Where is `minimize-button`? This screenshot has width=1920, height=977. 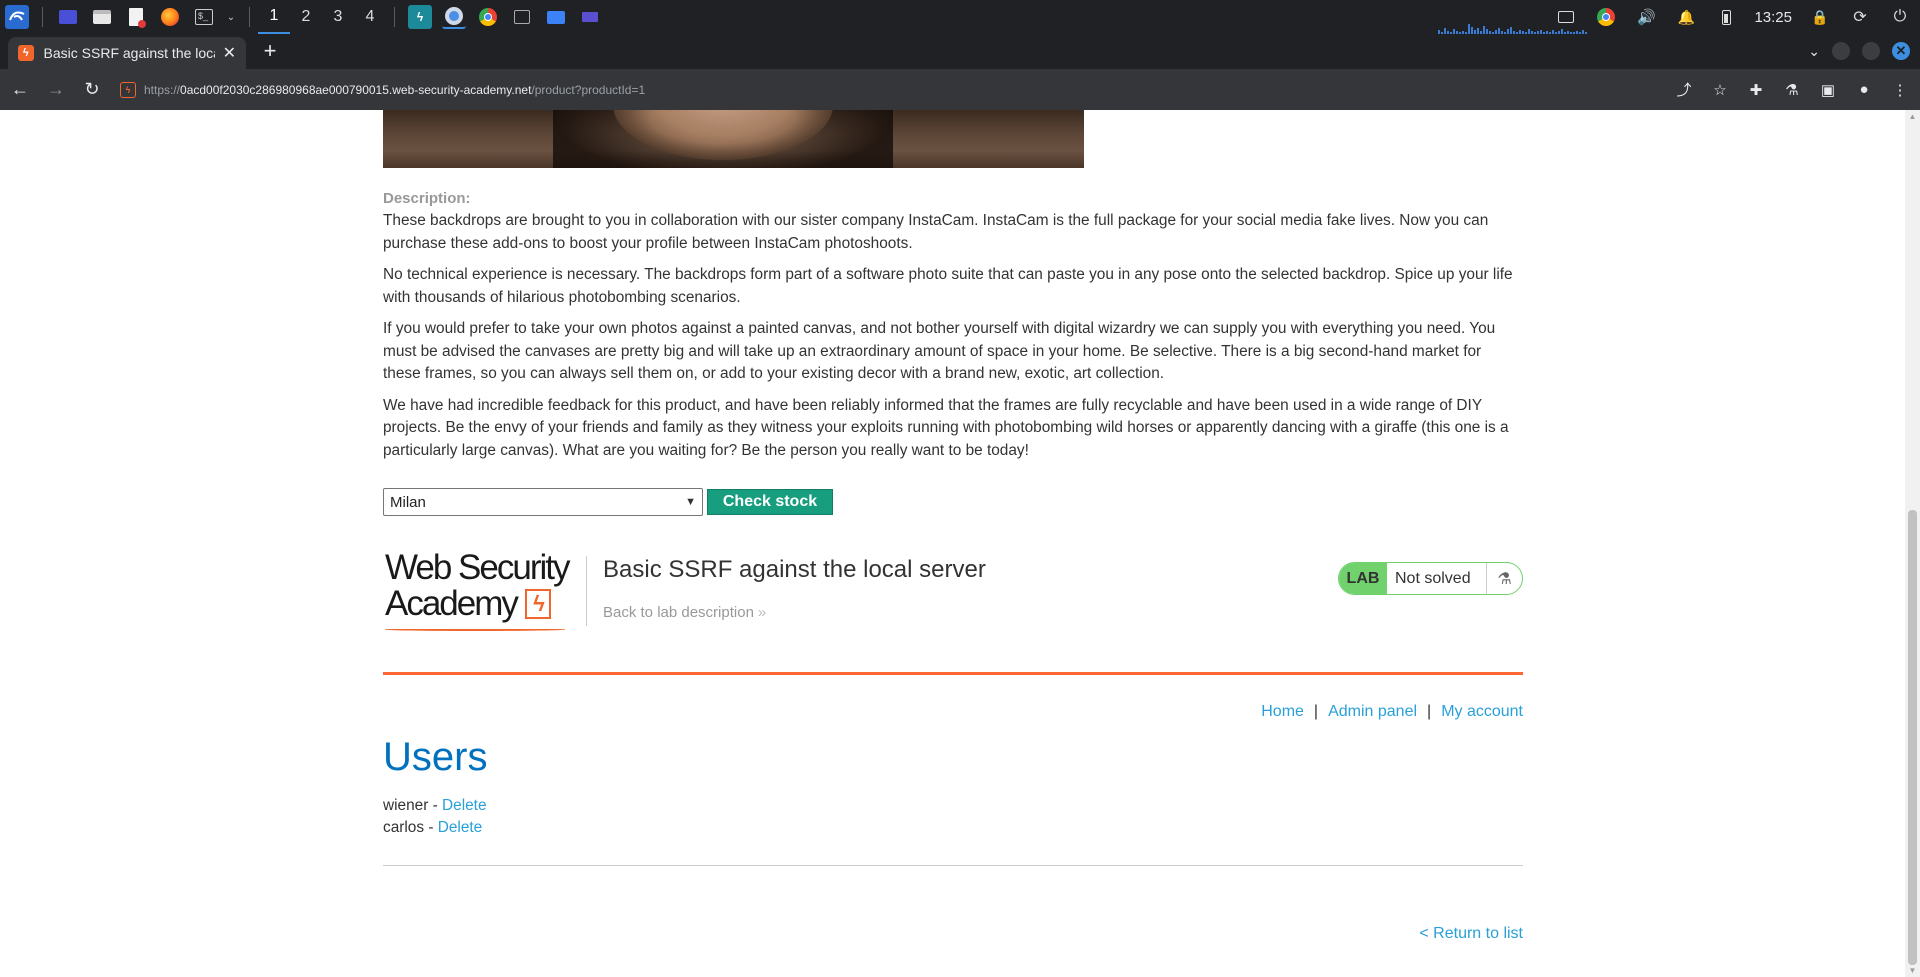
minimize-button is located at coordinates (1841, 51).